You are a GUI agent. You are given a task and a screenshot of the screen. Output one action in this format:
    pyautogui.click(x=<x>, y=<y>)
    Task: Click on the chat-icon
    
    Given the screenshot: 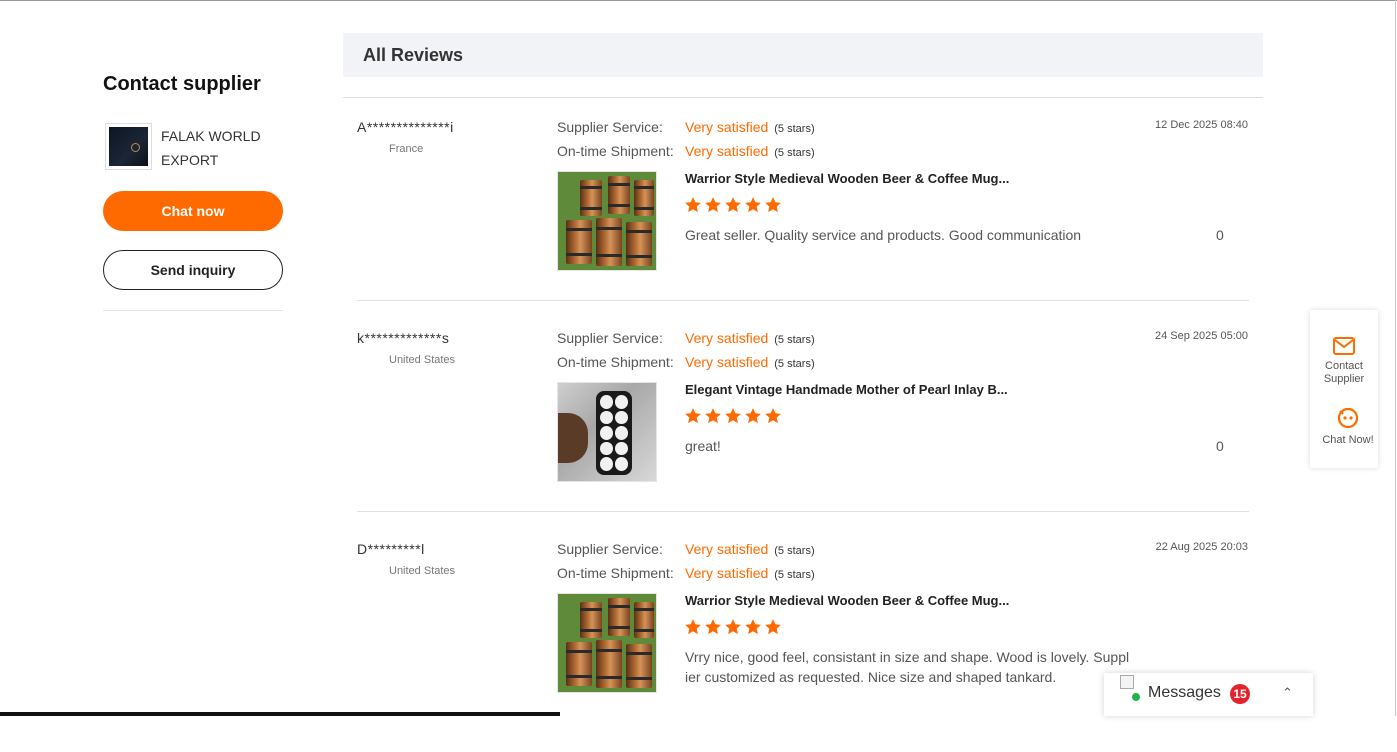 What is the action you would take?
    pyautogui.click(x=1348, y=418)
    